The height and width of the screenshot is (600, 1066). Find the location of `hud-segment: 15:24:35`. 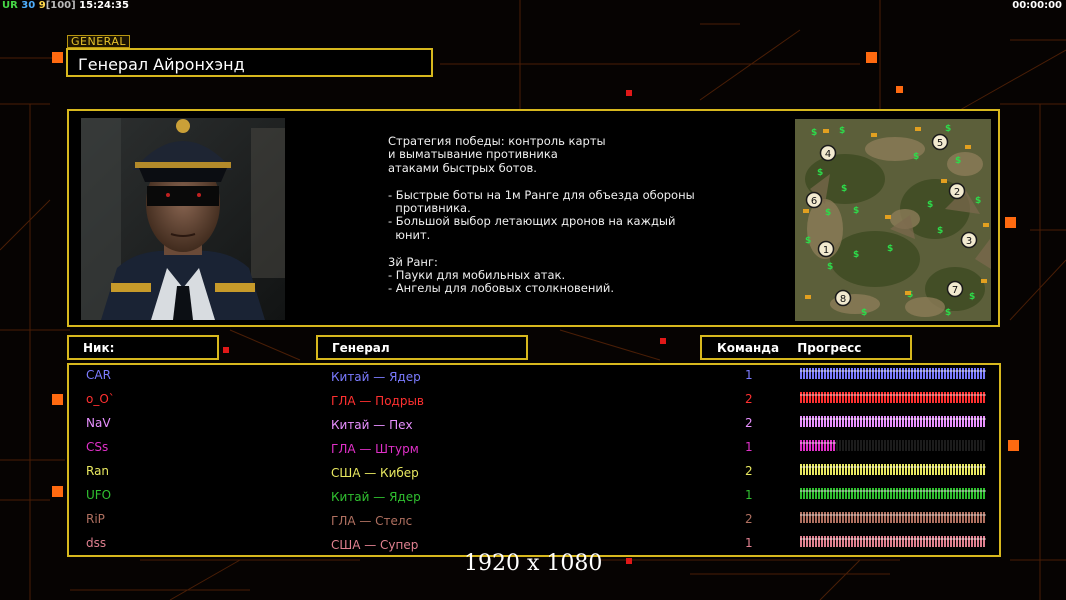

hud-segment: 15:24:35 is located at coordinates (102, 5).